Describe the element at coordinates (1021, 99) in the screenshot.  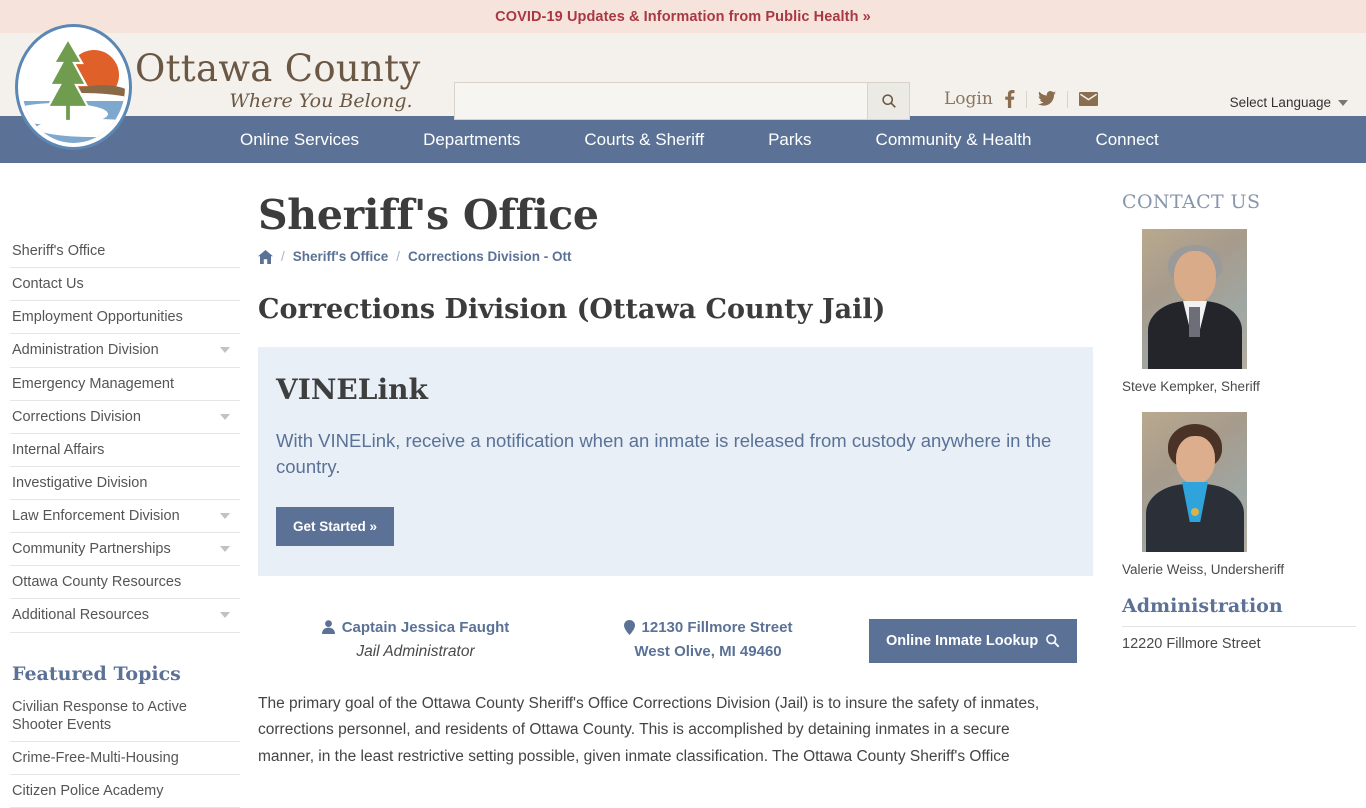
I see `header-utility-links: Login` at that location.